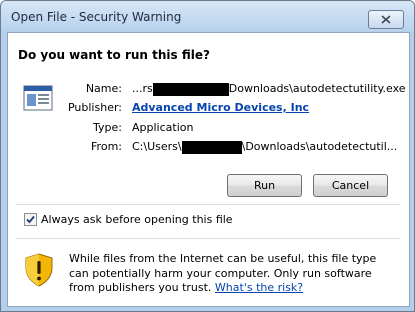 The width and height of the screenshot is (415, 312). Describe the element at coordinates (94, 107) in the screenshot. I see `publisher-label: Publisher:` at that location.